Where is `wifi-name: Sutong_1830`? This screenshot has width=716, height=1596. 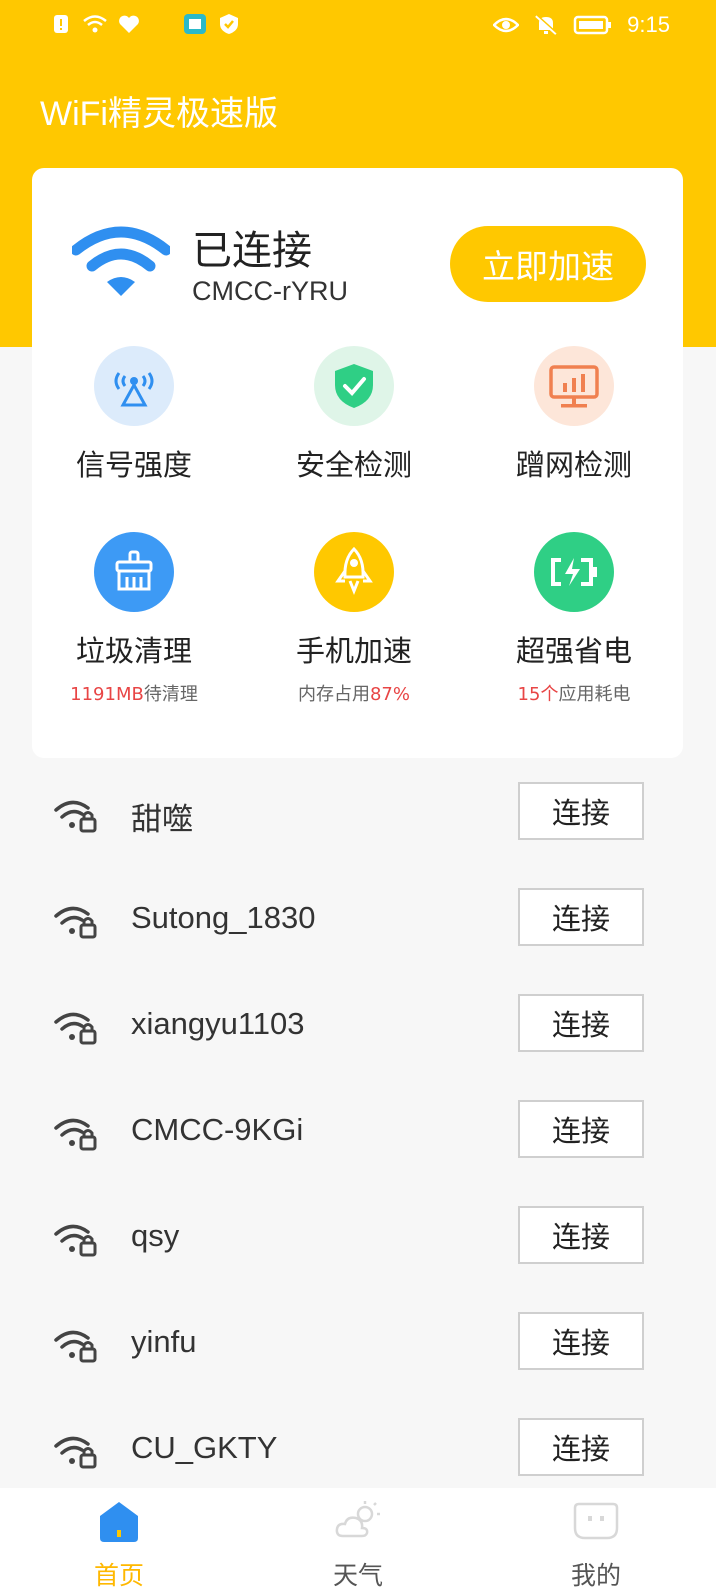 wifi-name: Sutong_1830 is located at coordinates (223, 917).